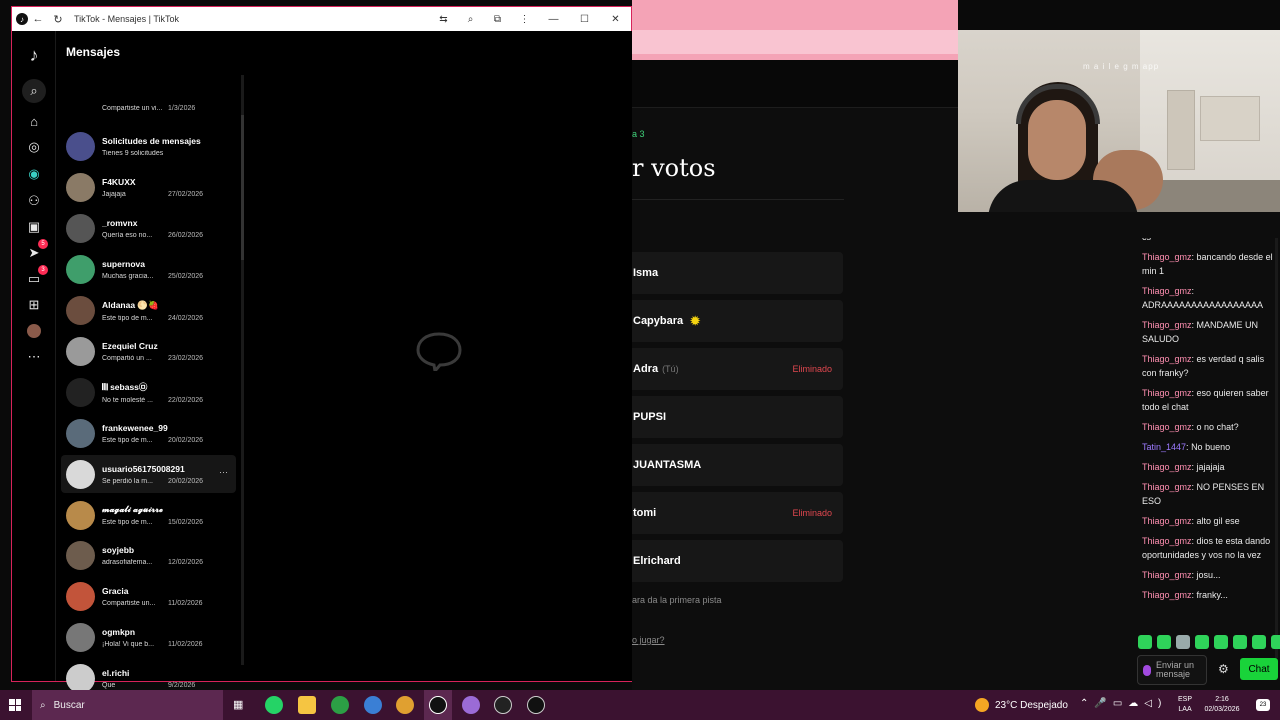 This screenshot has height=720, width=1280. What do you see at coordinates (646, 369) in the screenshot?
I see `player-name: Adra` at bounding box center [646, 369].